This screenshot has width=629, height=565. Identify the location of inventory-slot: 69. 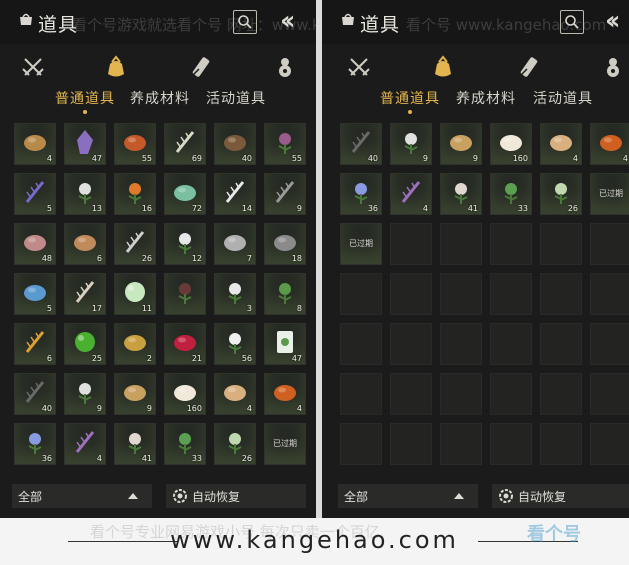
(185, 144).